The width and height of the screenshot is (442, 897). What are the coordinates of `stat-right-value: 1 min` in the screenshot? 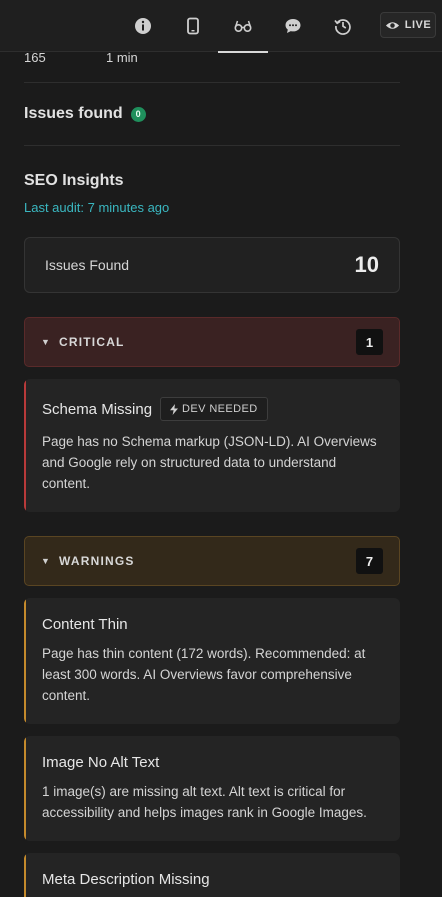 It's located at (122, 57).